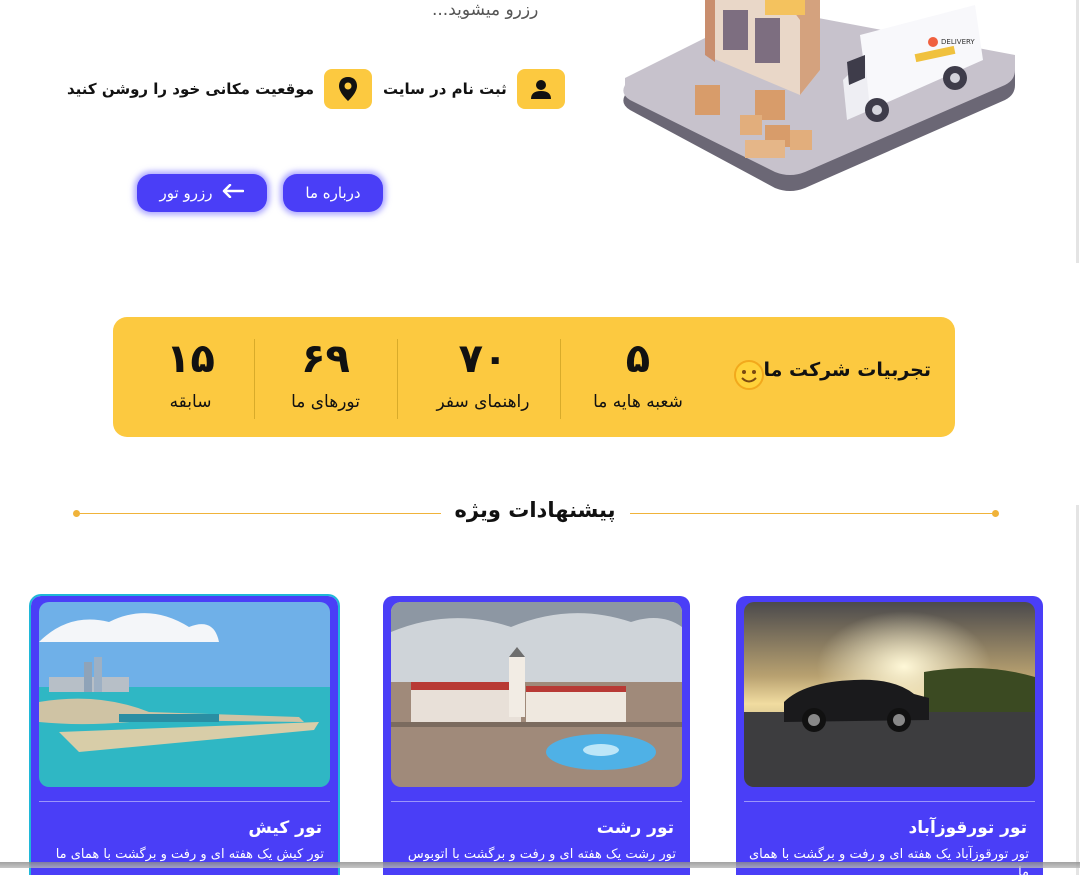  What do you see at coordinates (812, 513) in the screenshot?
I see `section-line-right` at bounding box center [812, 513].